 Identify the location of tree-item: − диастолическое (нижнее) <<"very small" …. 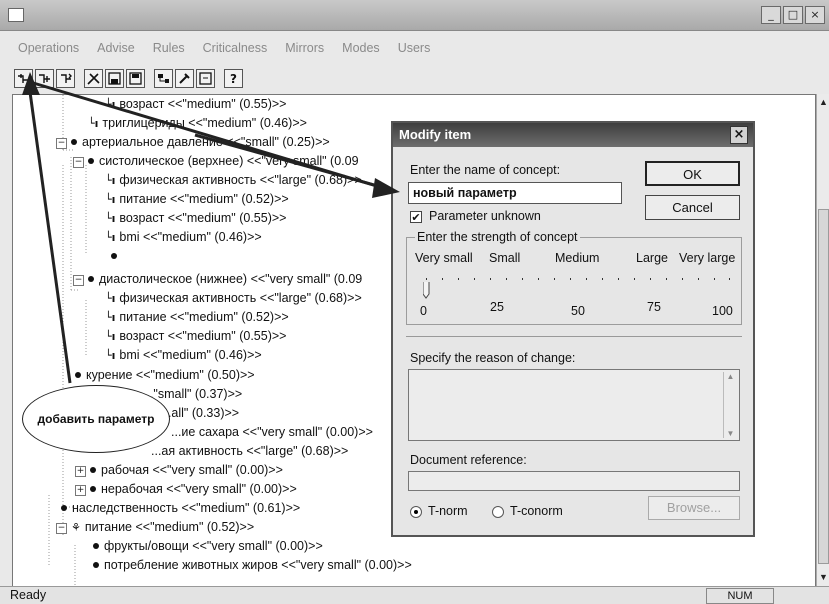
(217, 279).